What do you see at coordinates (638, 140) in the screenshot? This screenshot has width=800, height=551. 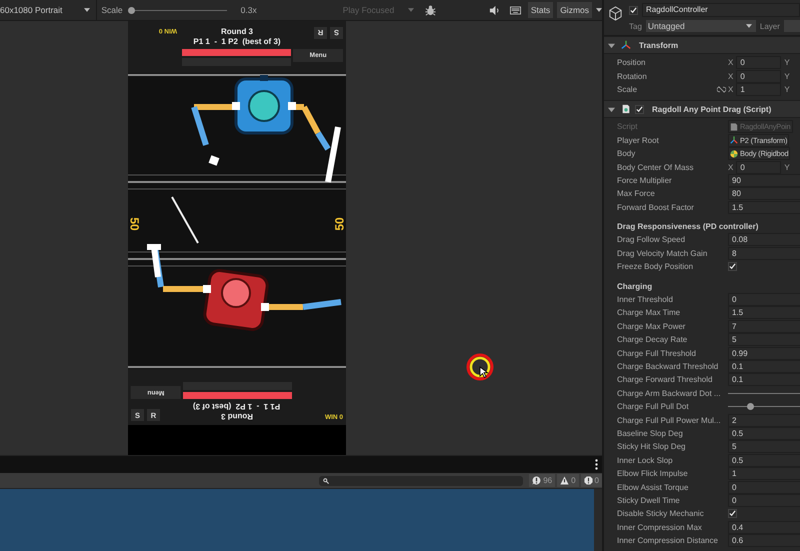 I see `field-label: Player Root` at bounding box center [638, 140].